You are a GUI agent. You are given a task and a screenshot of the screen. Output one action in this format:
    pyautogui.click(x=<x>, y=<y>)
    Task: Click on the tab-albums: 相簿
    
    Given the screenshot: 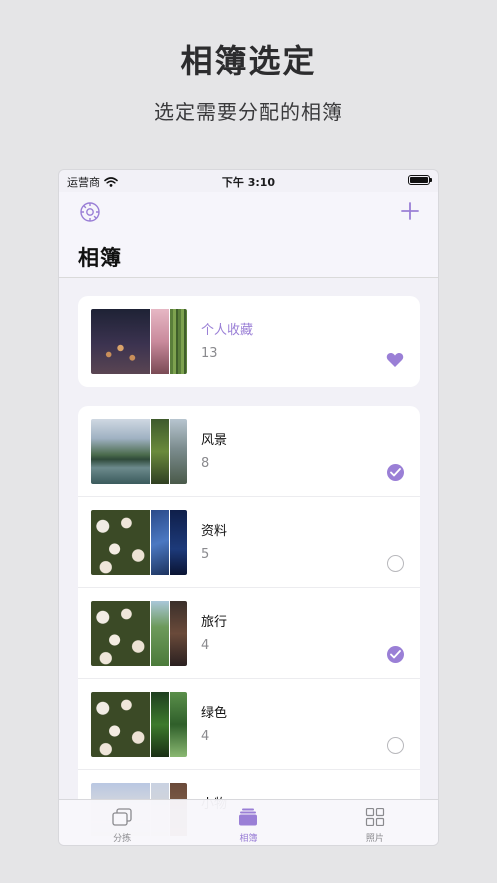 What is the action you would take?
    pyautogui.click(x=248, y=822)
    